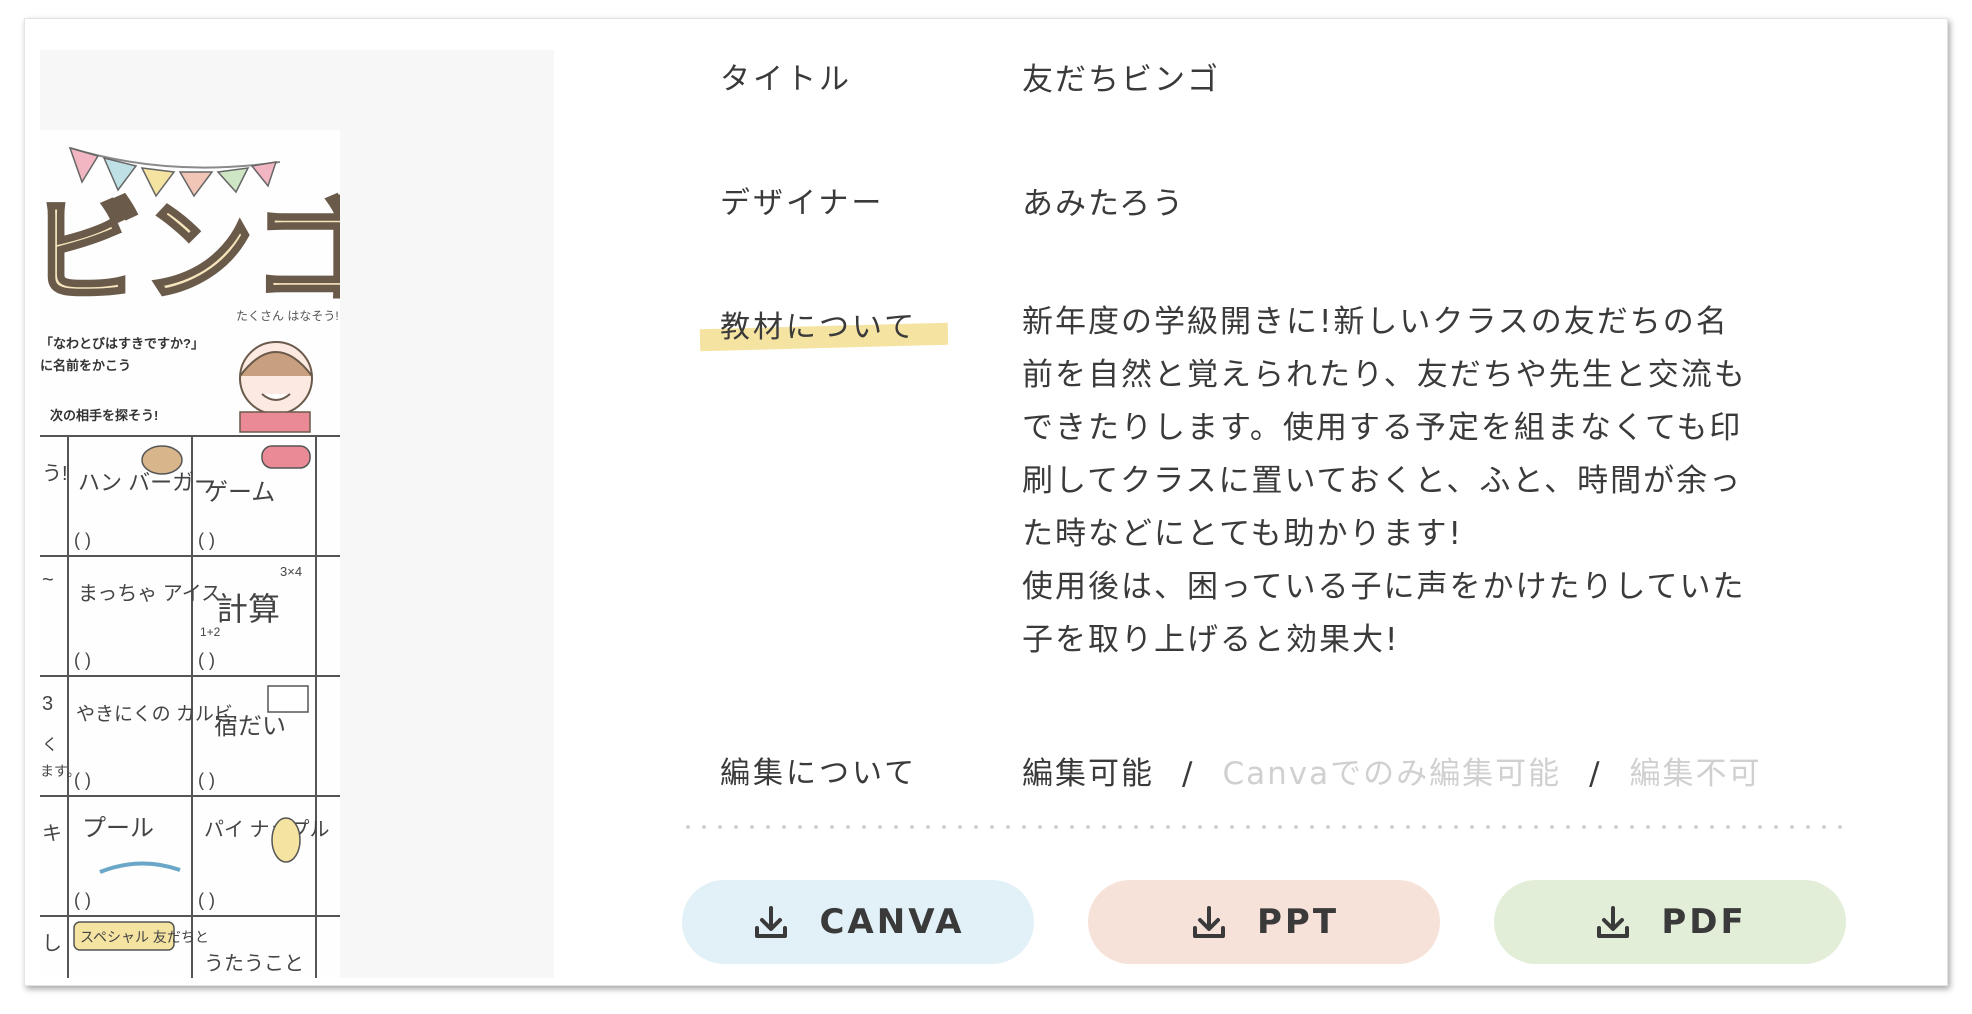  Describe the element at coordinates (802, 203) in the screenshot. I see `designer-label: デザイナー` at that location.